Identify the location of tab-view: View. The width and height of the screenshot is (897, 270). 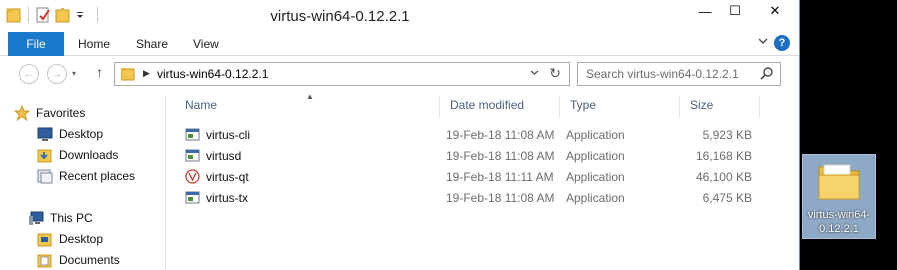
(206, 44).